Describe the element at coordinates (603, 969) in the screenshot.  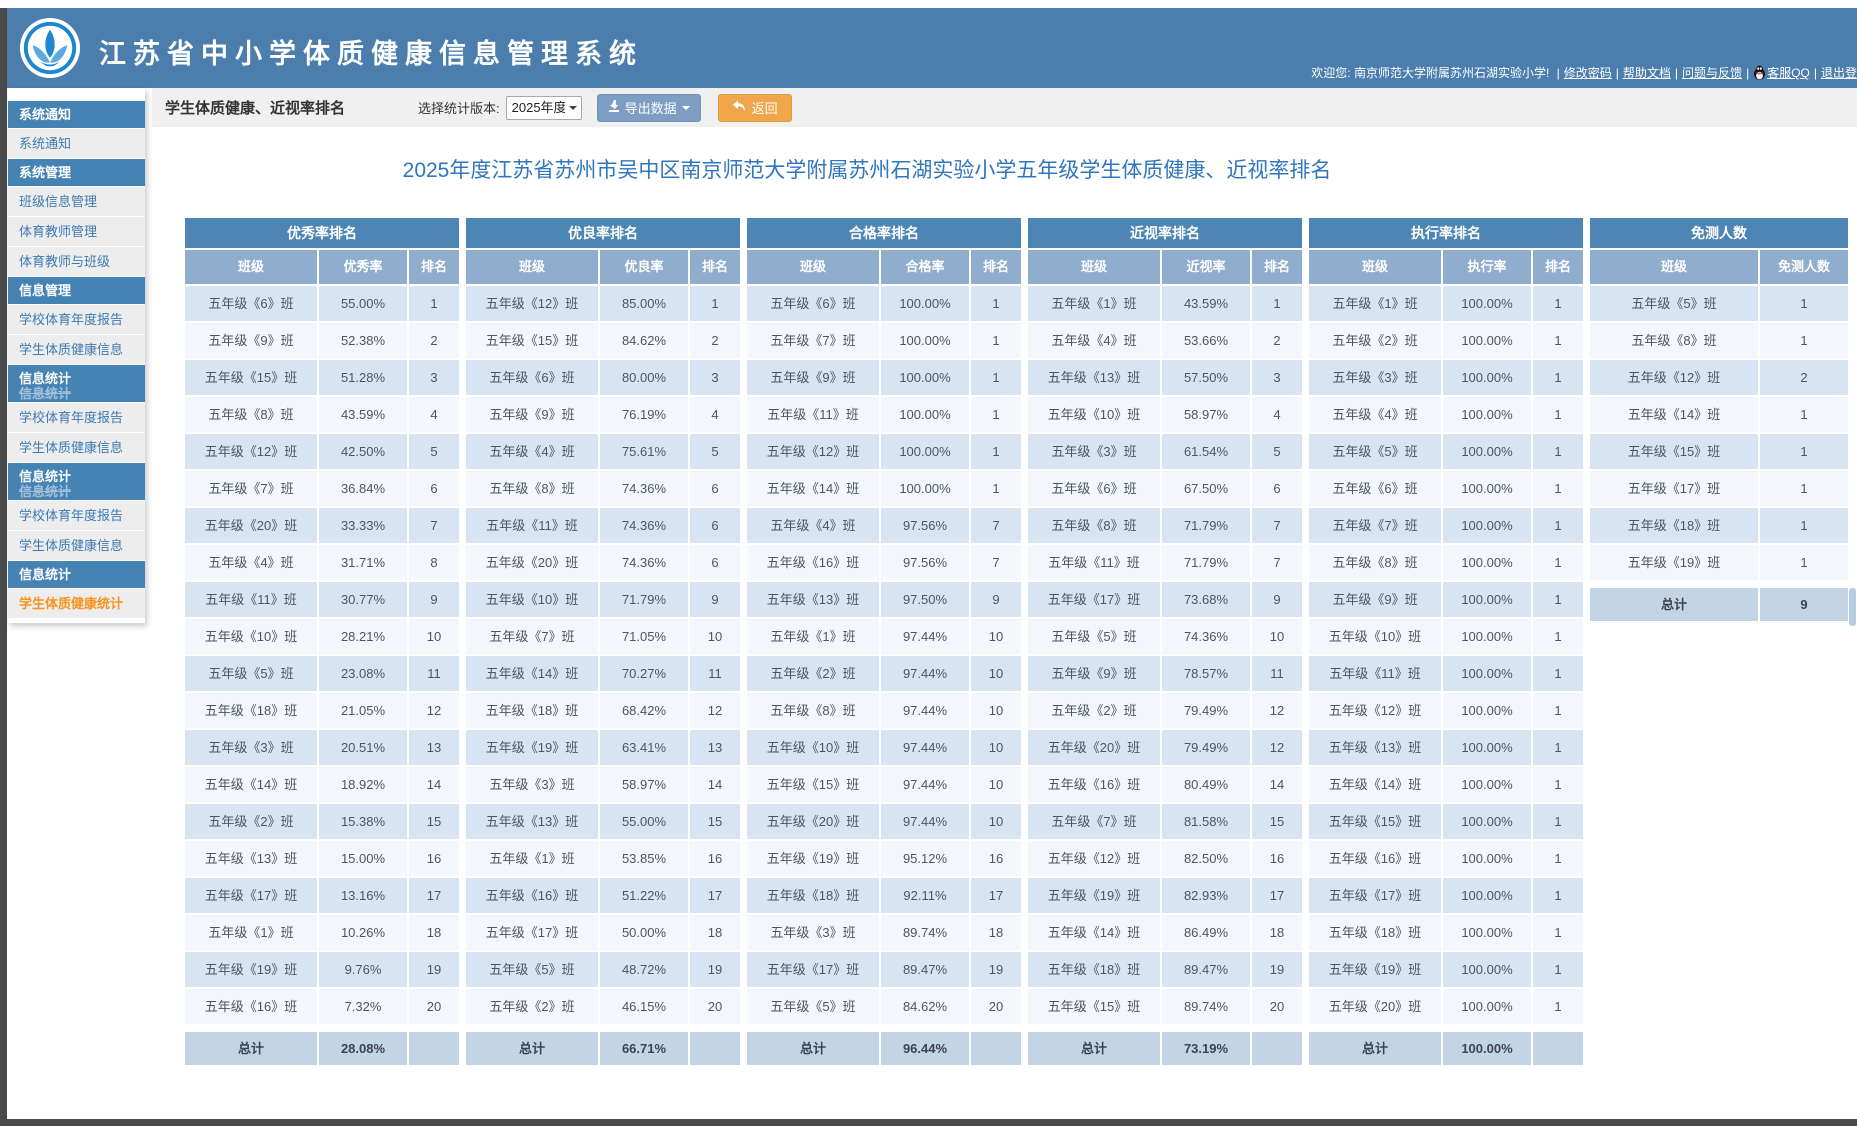
I see `table-row: 五年级《5》班 48.72% 19` at that location.